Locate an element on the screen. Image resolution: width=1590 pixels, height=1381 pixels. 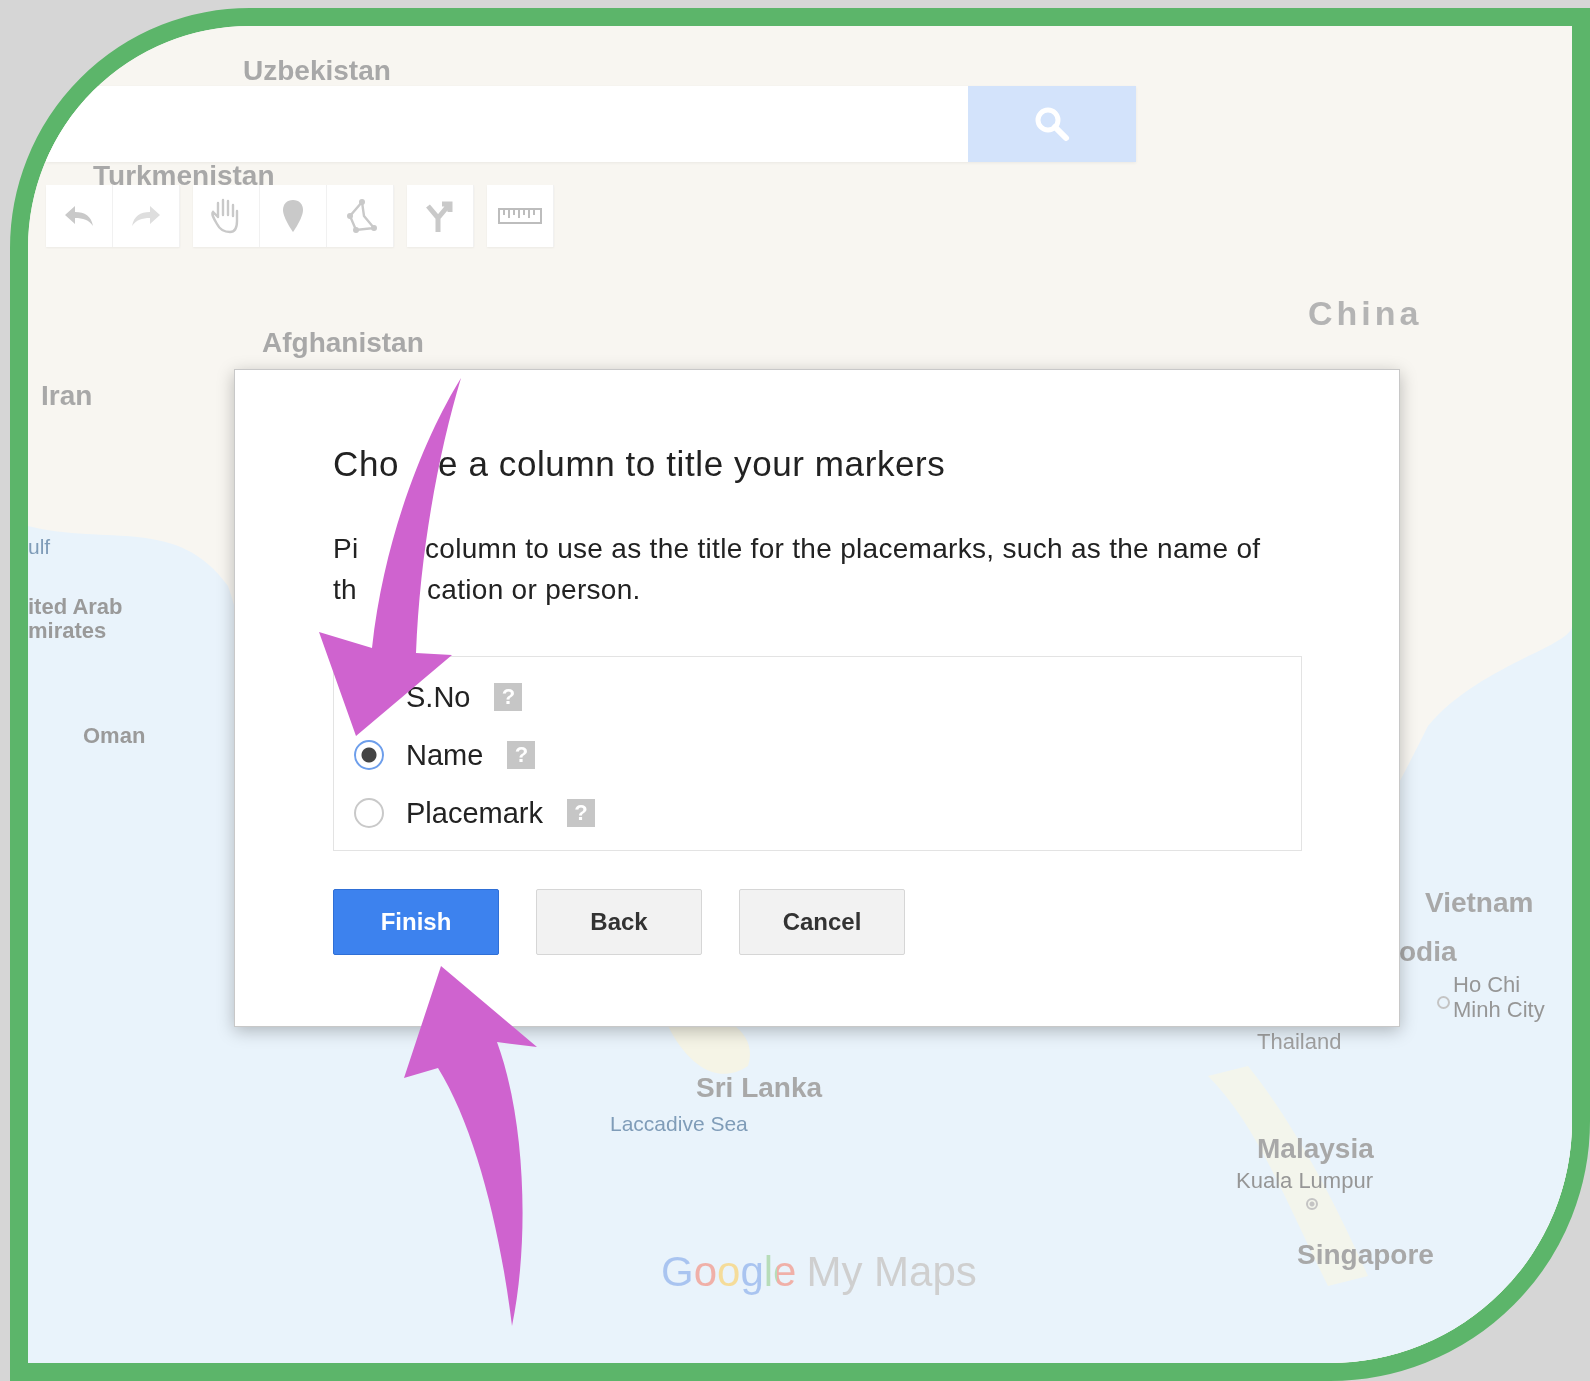
water-label: Laccadive Sea is located at coordinates (679, 1124).